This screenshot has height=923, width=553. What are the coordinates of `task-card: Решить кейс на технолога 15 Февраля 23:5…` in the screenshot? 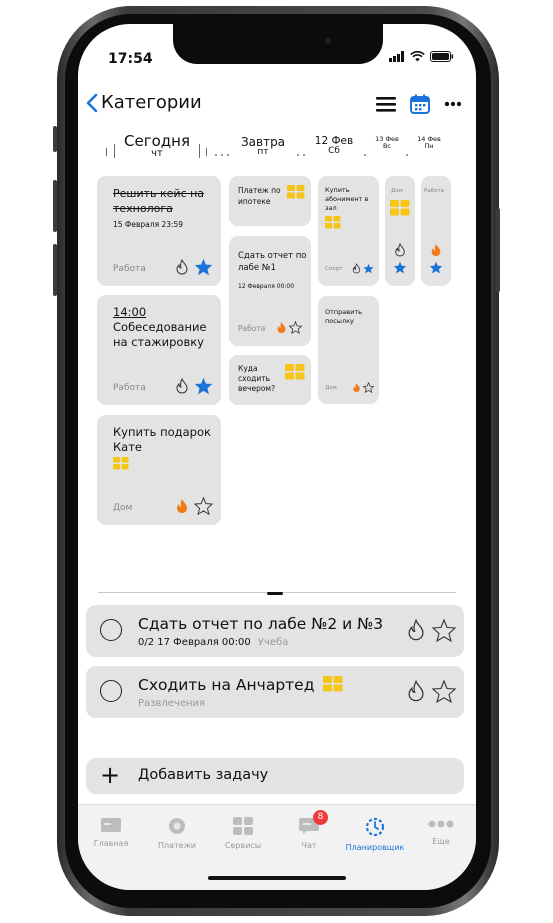 It's located at (159, 231).